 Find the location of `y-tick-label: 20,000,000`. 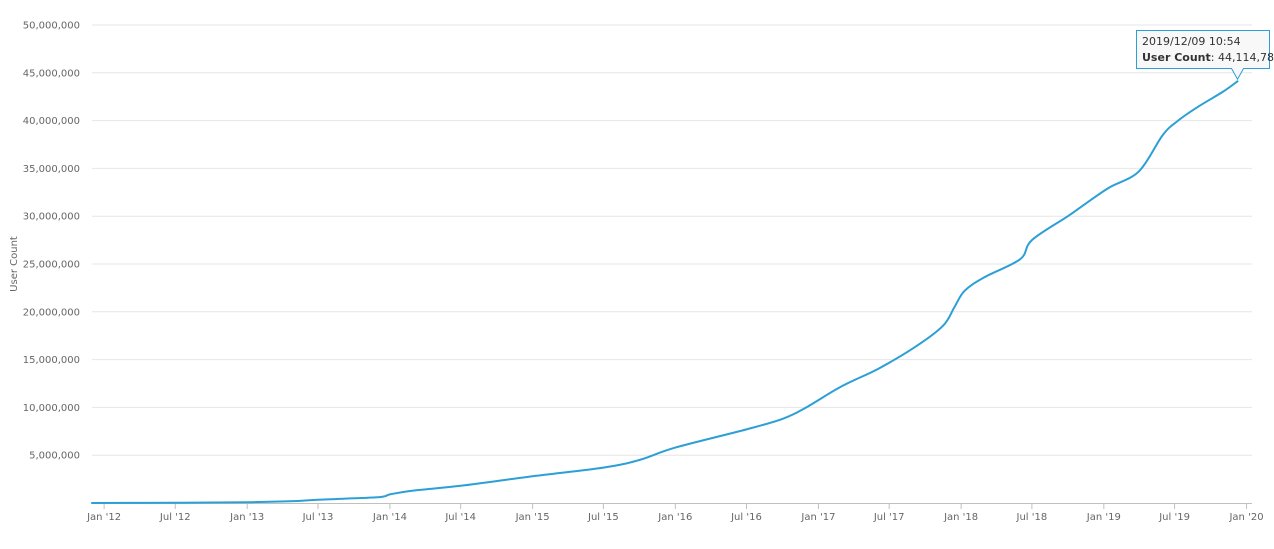

y-tick-label: 20,000,000 is located at coordinates (51, 312).